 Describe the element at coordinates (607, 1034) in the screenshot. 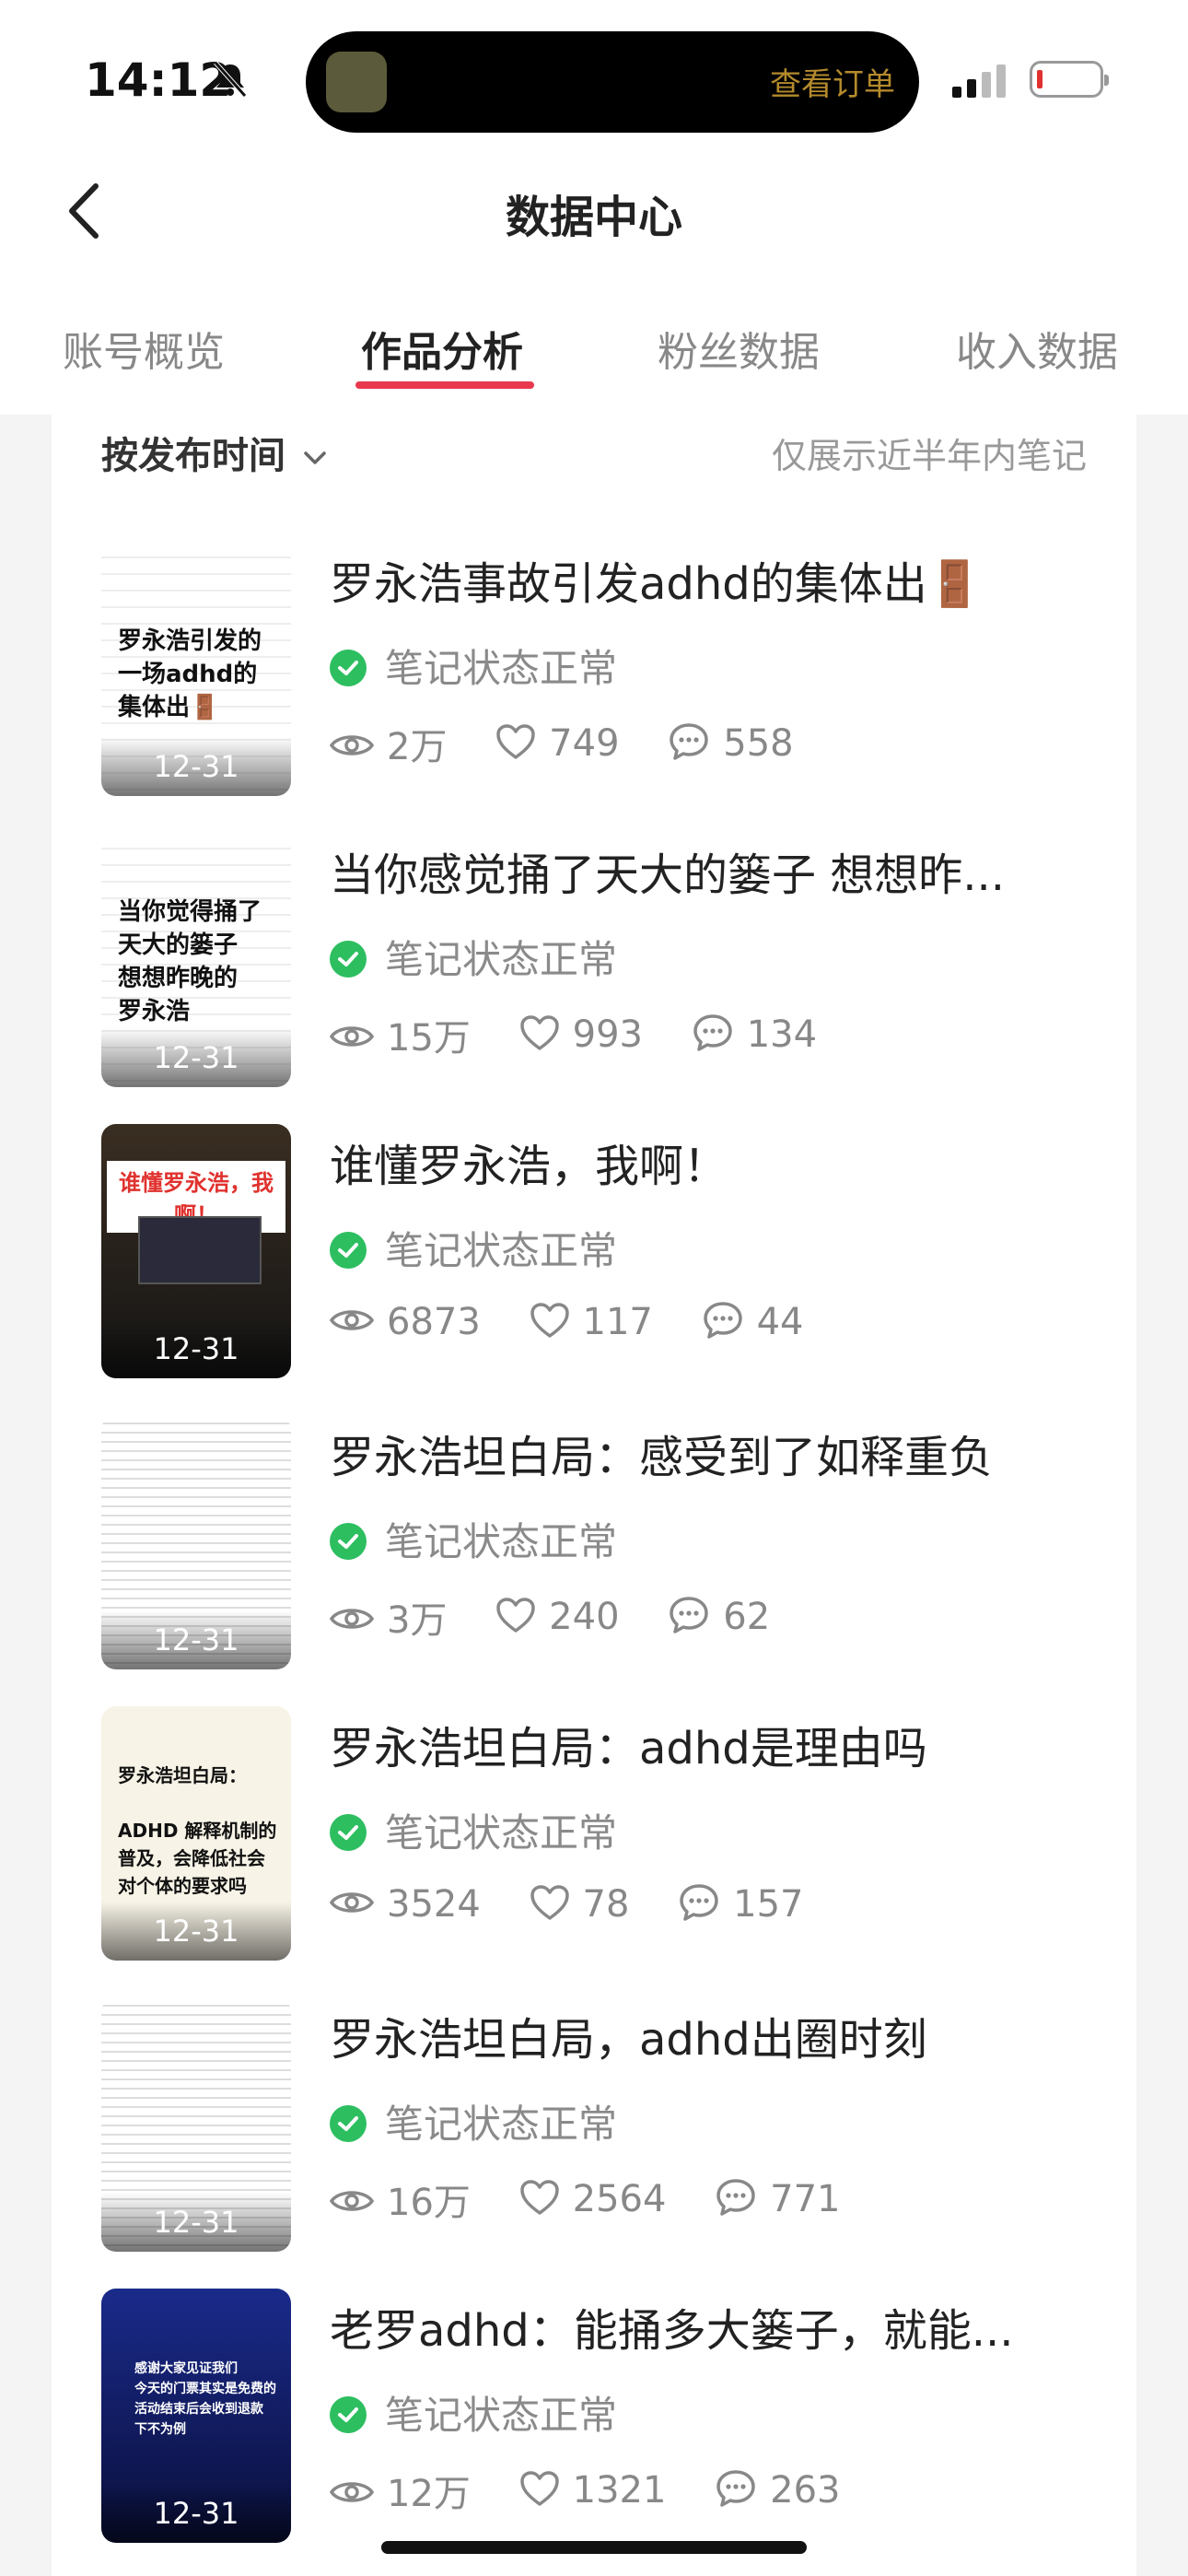

I see `like-count: 993` at that location.